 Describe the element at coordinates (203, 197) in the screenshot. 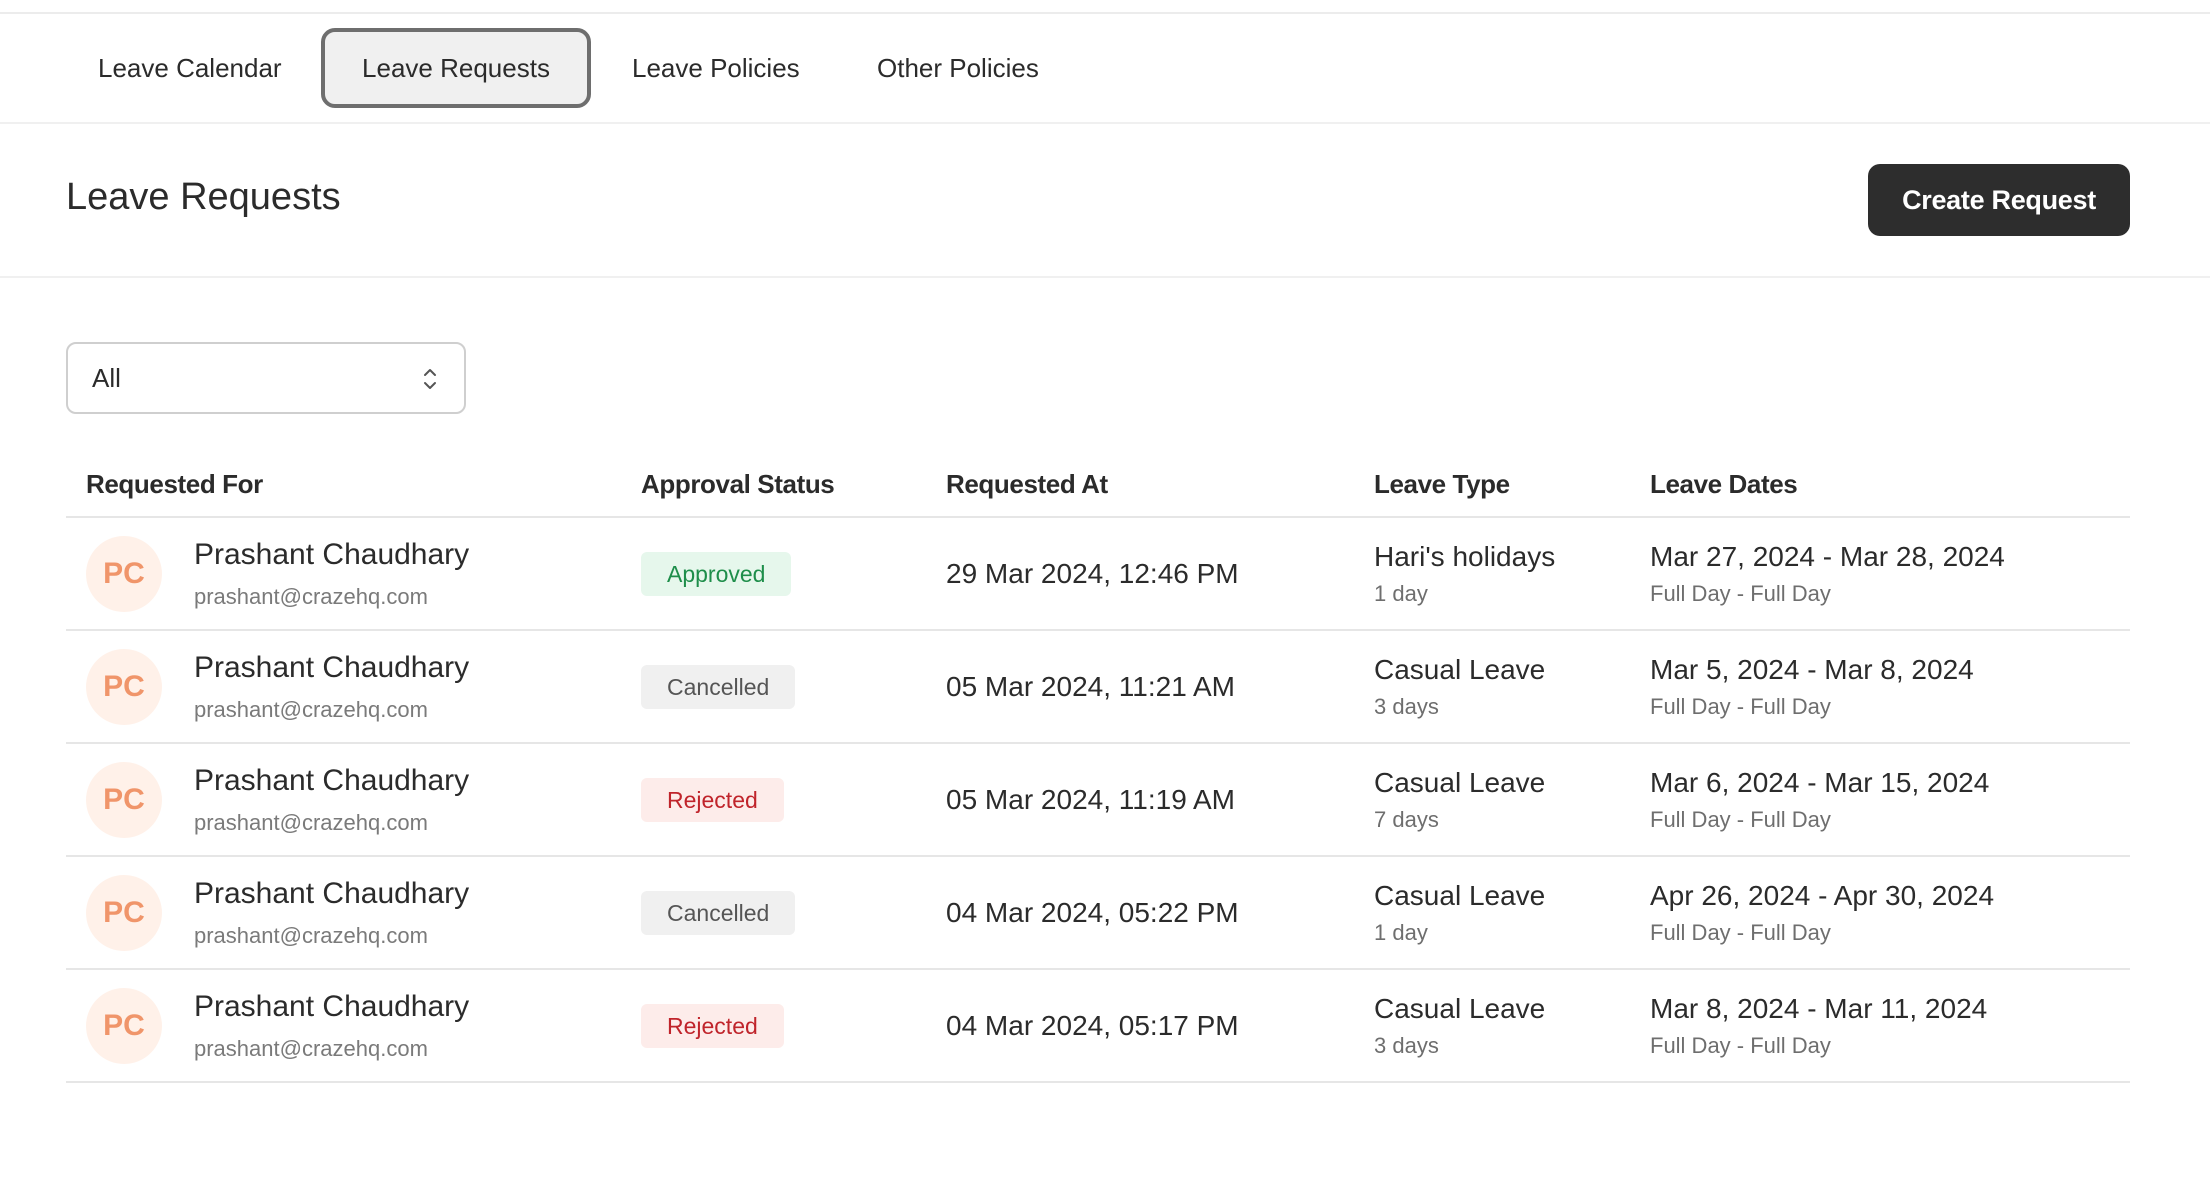

I see `page-title: Leave Requests` at that location.